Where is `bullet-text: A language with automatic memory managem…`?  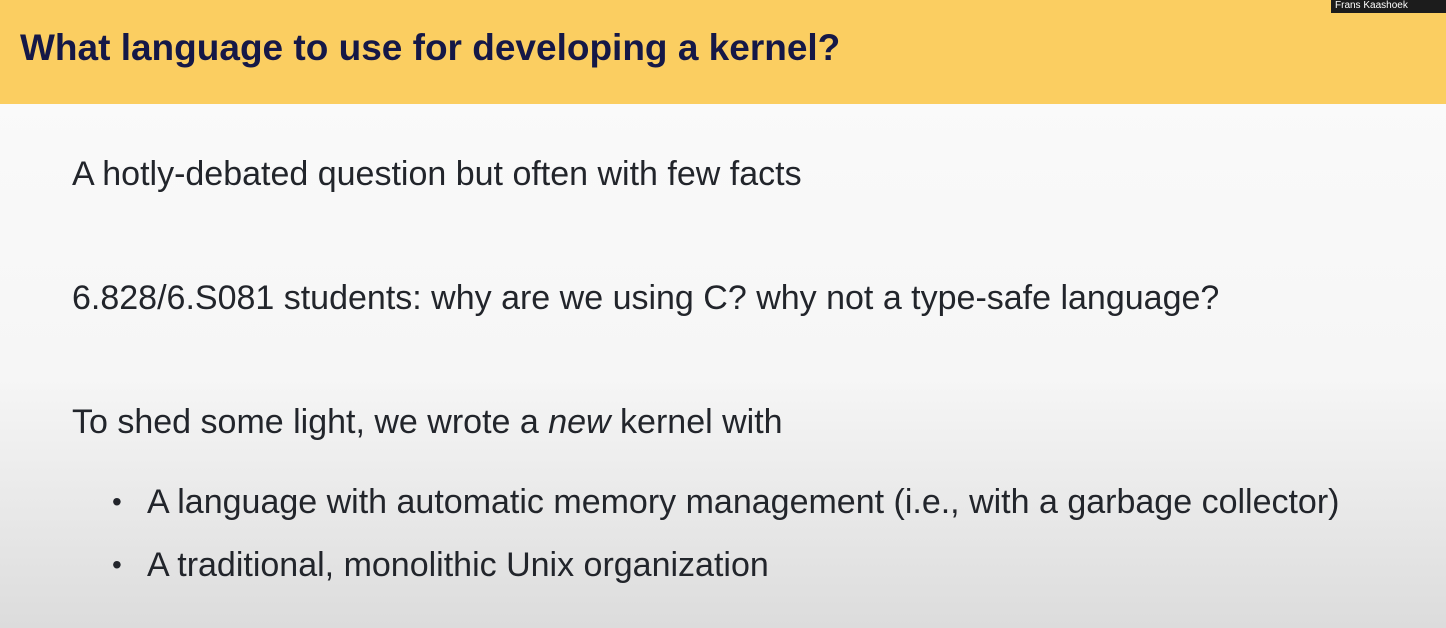
bullet-text: A language with automatic memory managem… is located at coordinates (743, 502).